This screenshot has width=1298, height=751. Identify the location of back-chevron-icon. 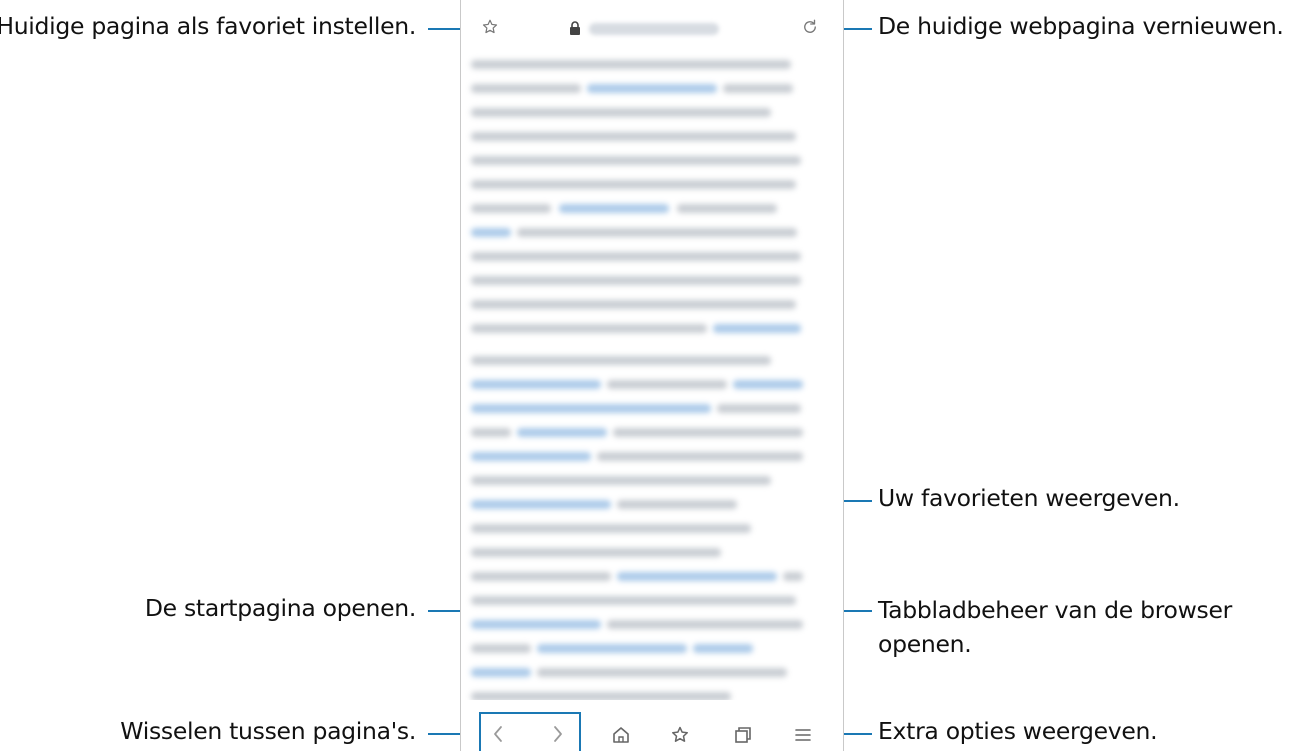
(498, 734).